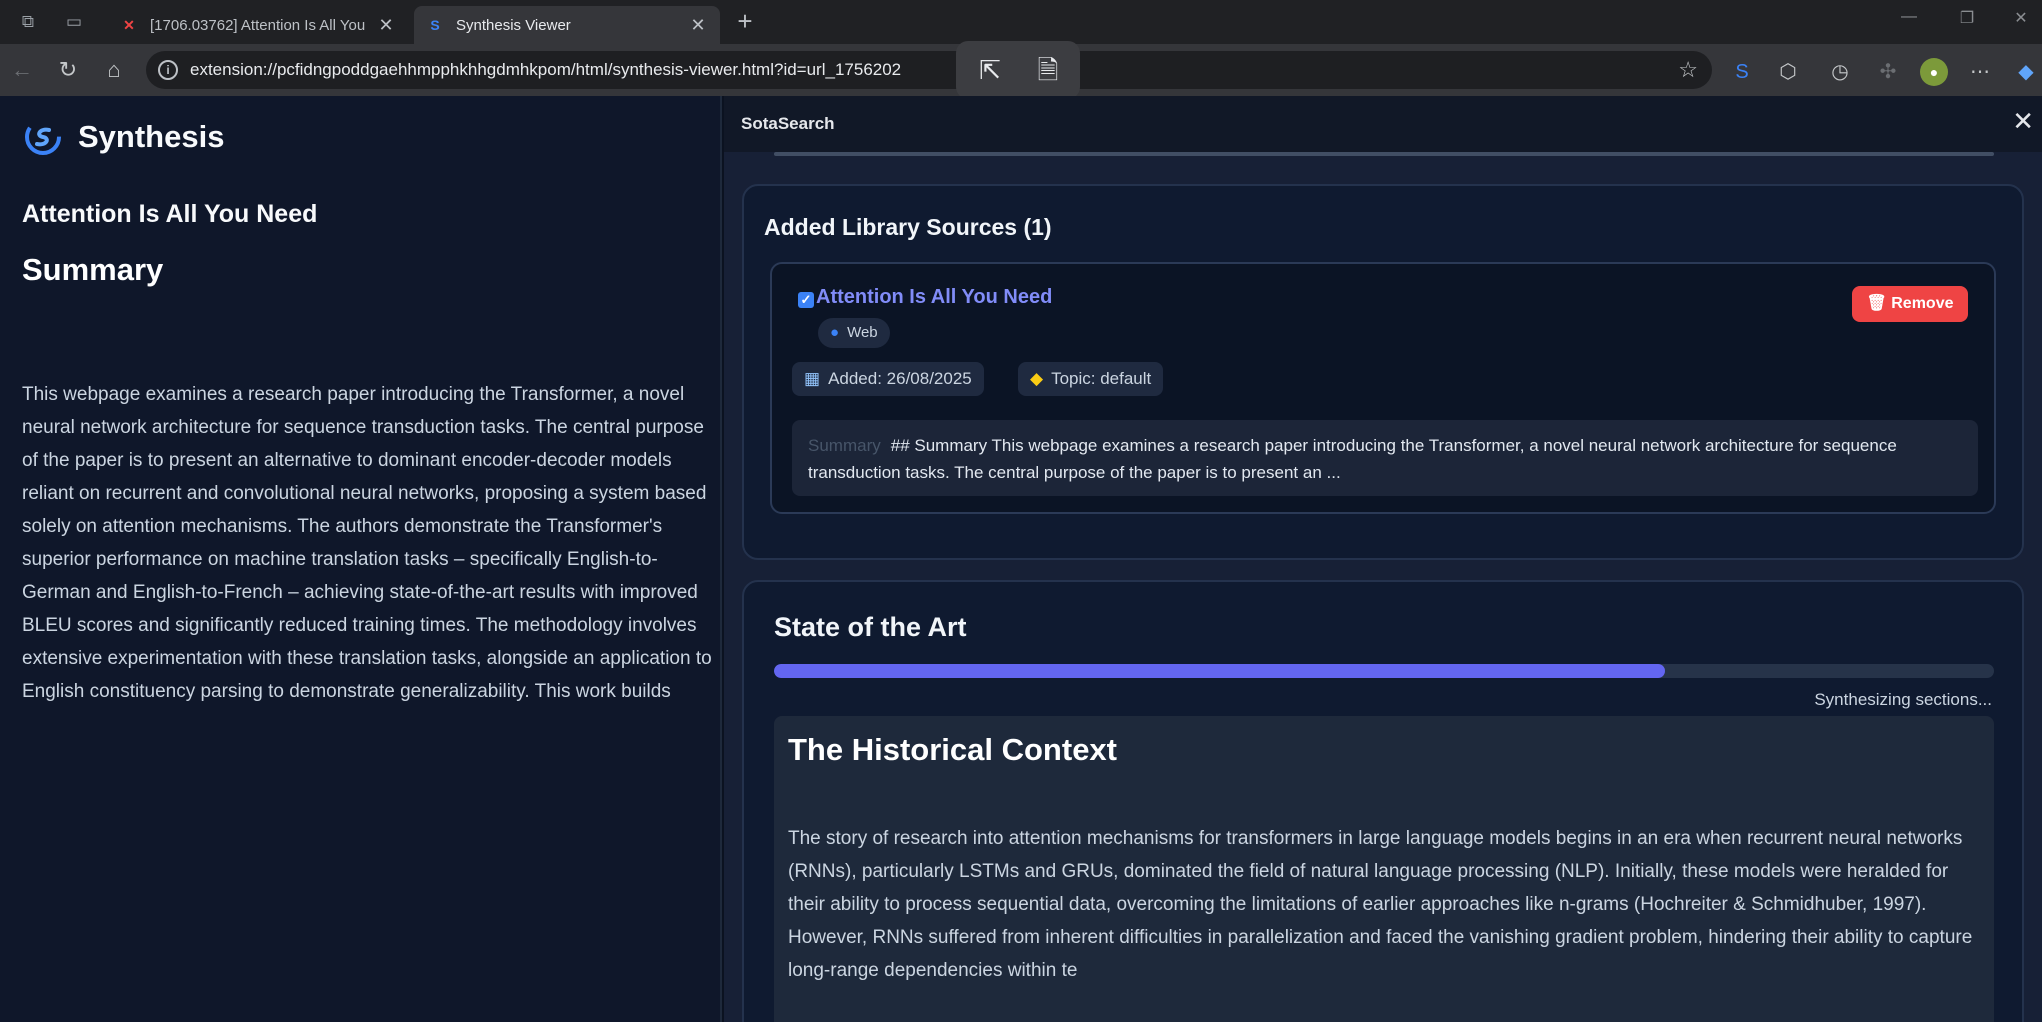  Describe the element at coordinates (806, 300) in the screenshot. I see `source-checkbox: ✓` at that location.